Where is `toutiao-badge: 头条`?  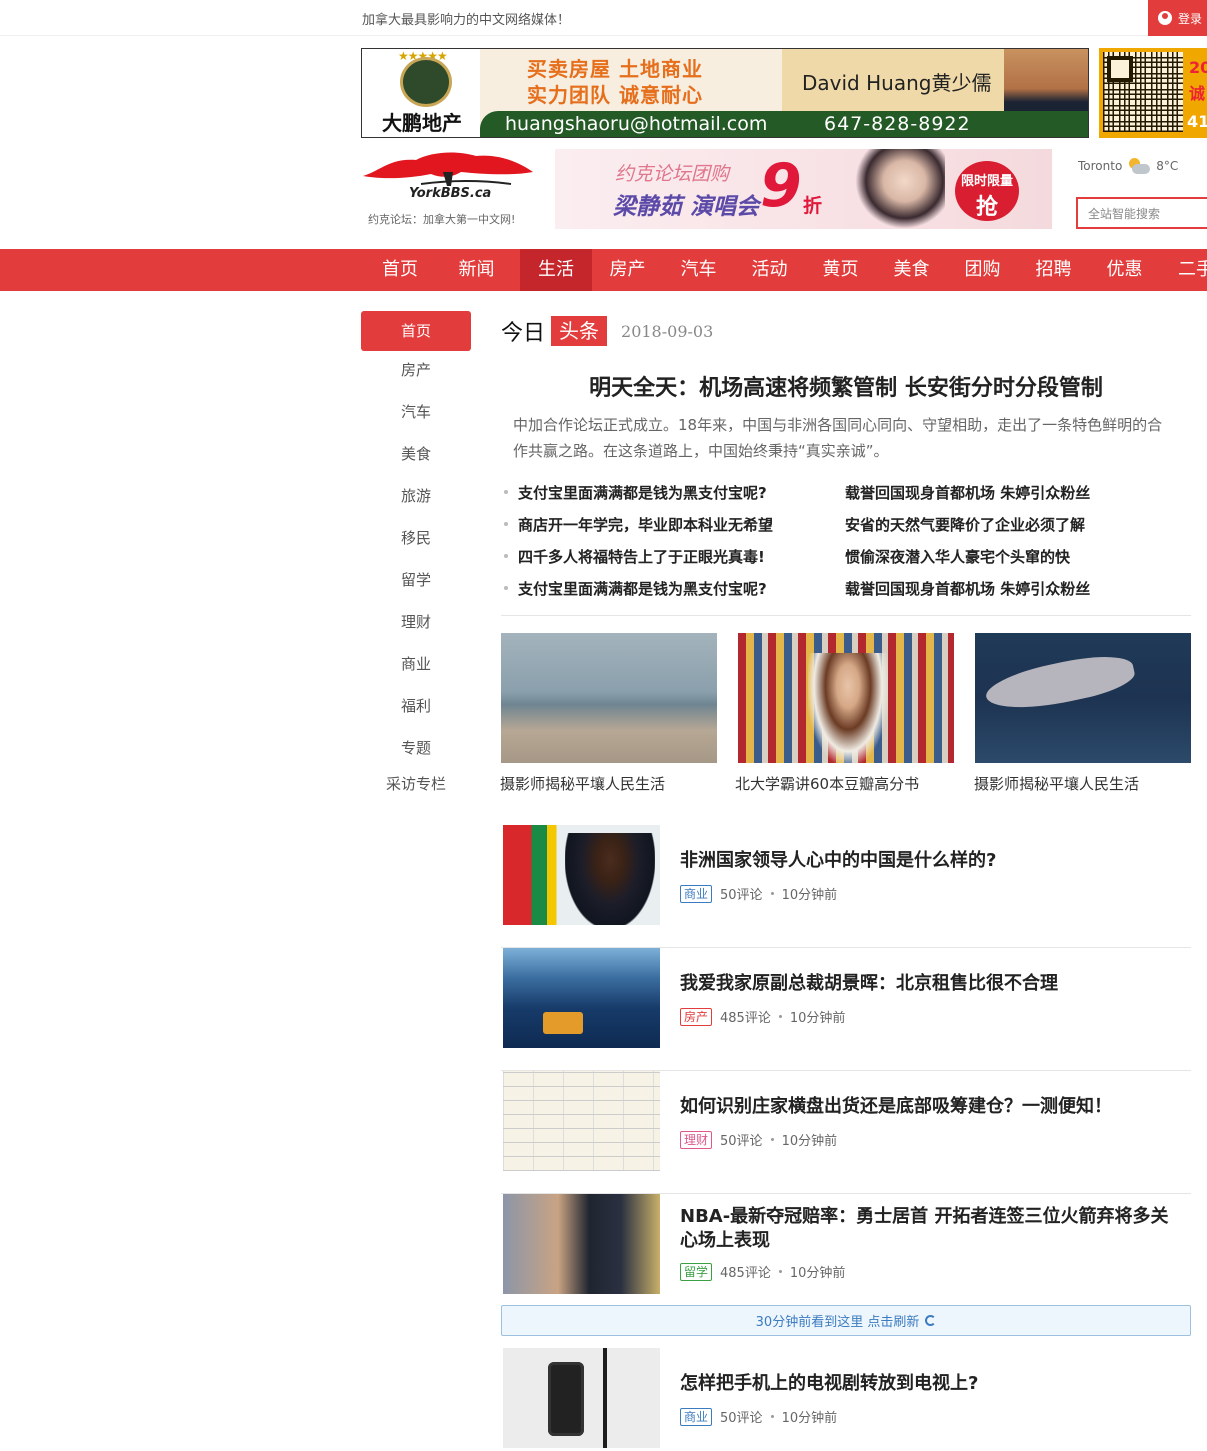
toutiao-badge: 头条 is located at coordinates (579, 331).